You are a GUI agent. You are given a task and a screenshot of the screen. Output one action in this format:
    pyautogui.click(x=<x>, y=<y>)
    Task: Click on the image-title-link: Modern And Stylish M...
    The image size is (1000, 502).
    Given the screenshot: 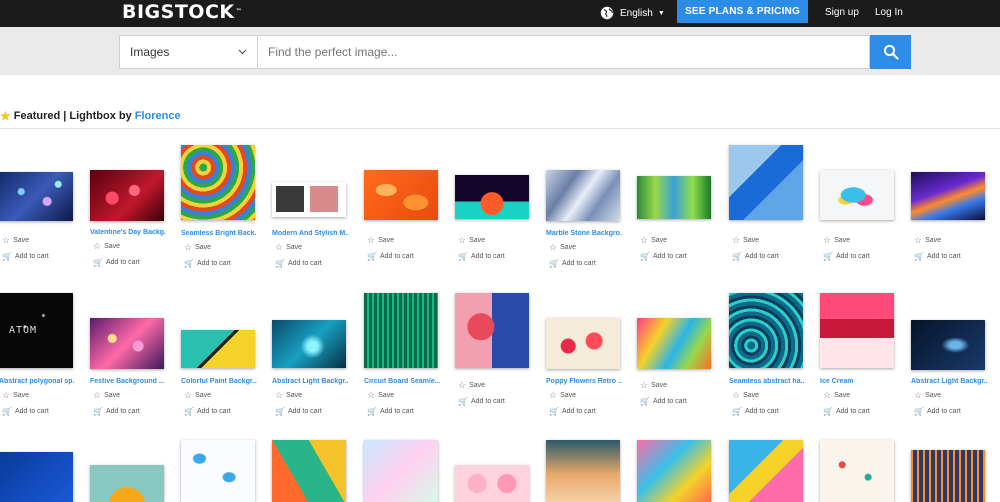 What is the action you would take?
    pyautogui.click(x=310, y=233)
    